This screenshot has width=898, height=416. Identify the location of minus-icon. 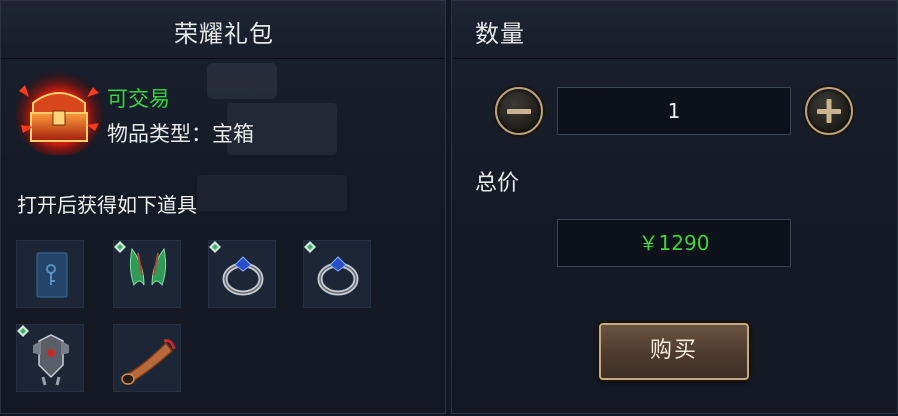
(519, 111).